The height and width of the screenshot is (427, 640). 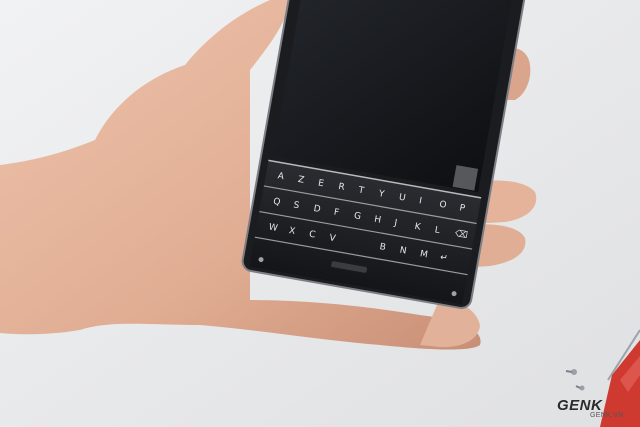 What do you see at coordinates (273, 228) in the screenshot?
I see `key-w: W` at bounding box center [273, 228].